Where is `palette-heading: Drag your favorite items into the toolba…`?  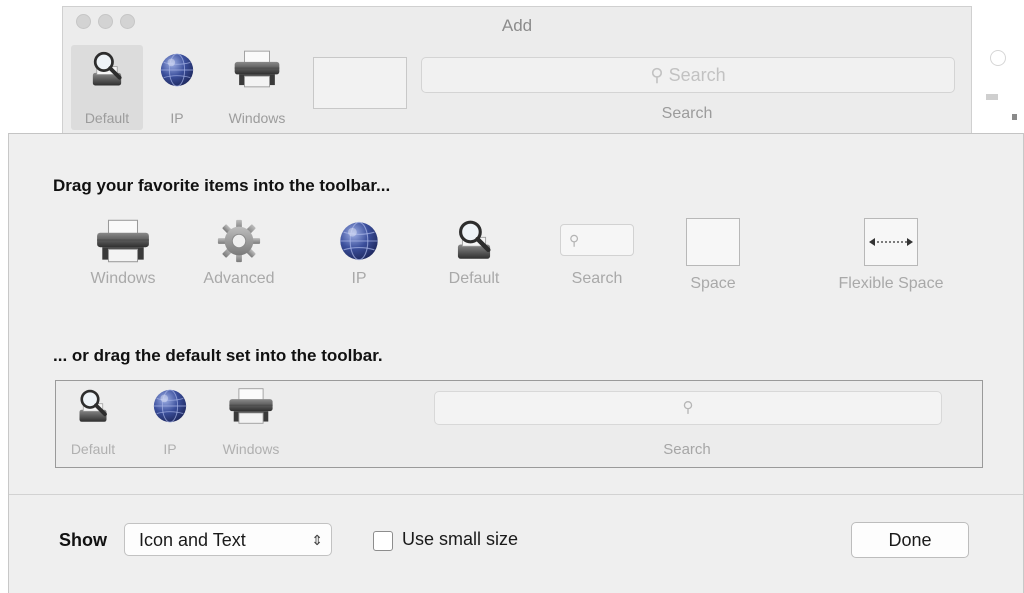 palette-heading: Drag your favorite items into the toolba… is located at coordinates (222, 185).